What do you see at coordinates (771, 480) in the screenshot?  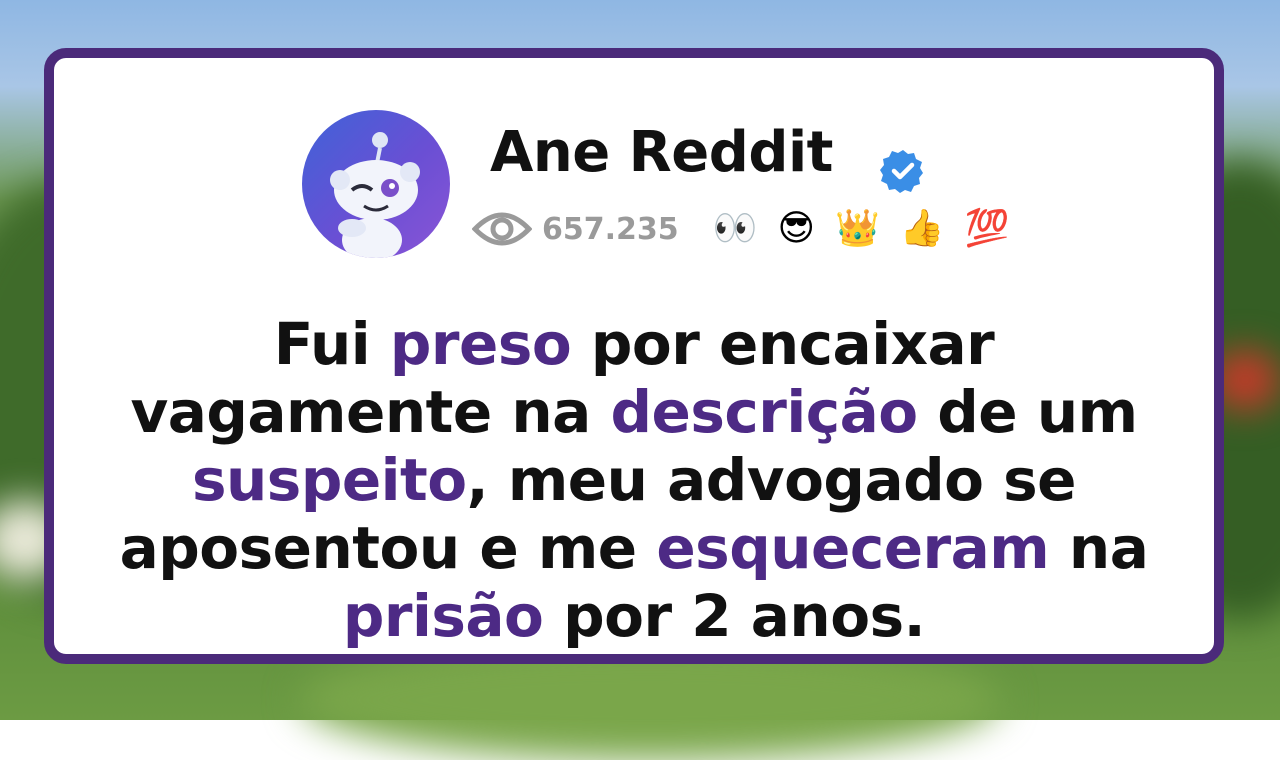 I see `title-segment: , meu advogado se` at bounding box center [771, 480].